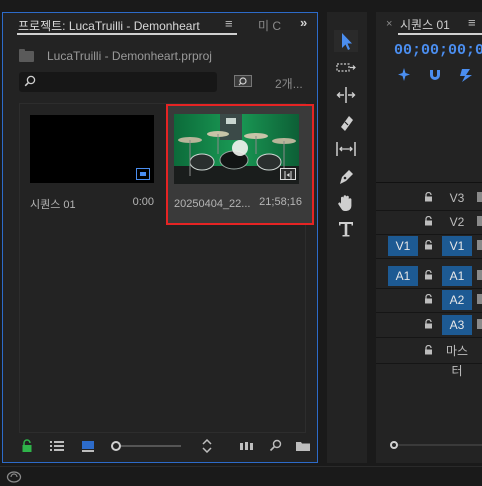  I want to click on track-row: V1 V1, so click(429, 246).